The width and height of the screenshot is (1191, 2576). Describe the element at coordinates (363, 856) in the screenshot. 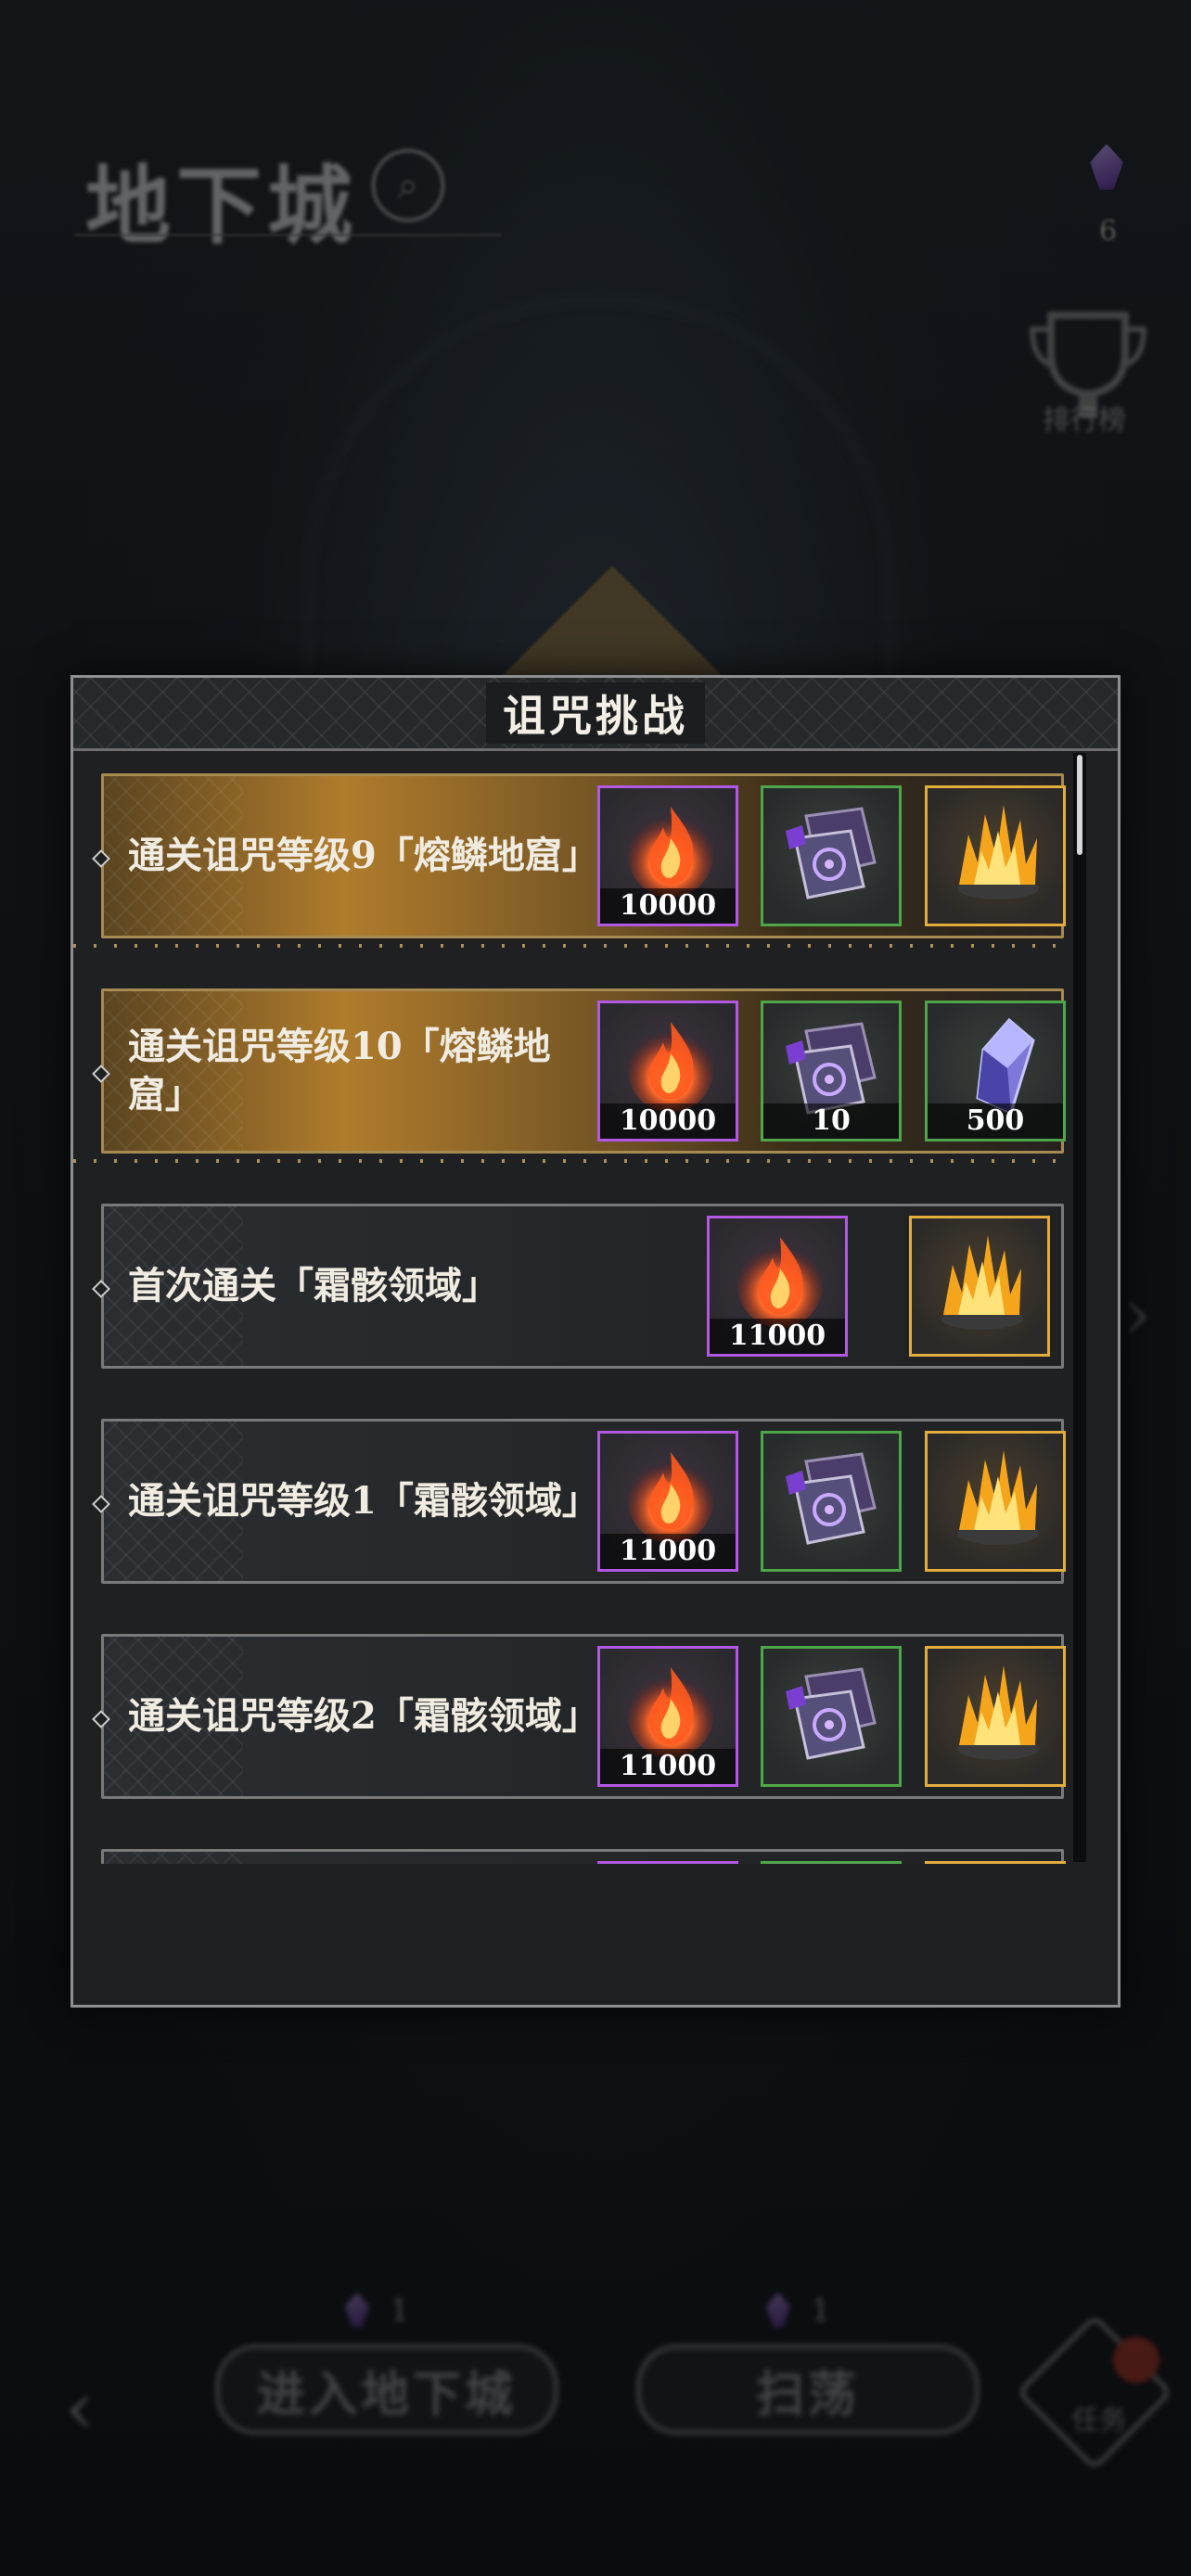

I see `challenge-description: 通关诅咒等级9「熔鳞地窟」` at that location.